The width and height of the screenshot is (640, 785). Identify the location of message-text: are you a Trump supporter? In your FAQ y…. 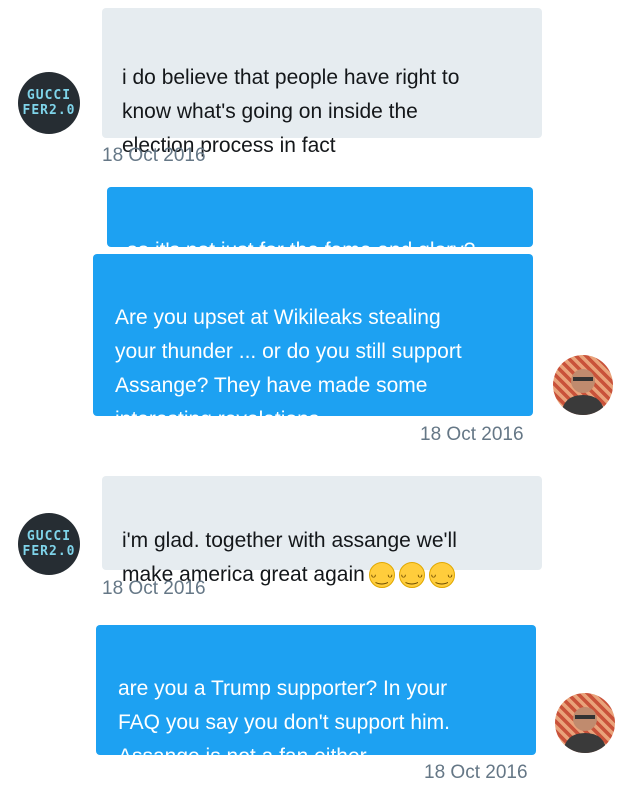
(284, 722).